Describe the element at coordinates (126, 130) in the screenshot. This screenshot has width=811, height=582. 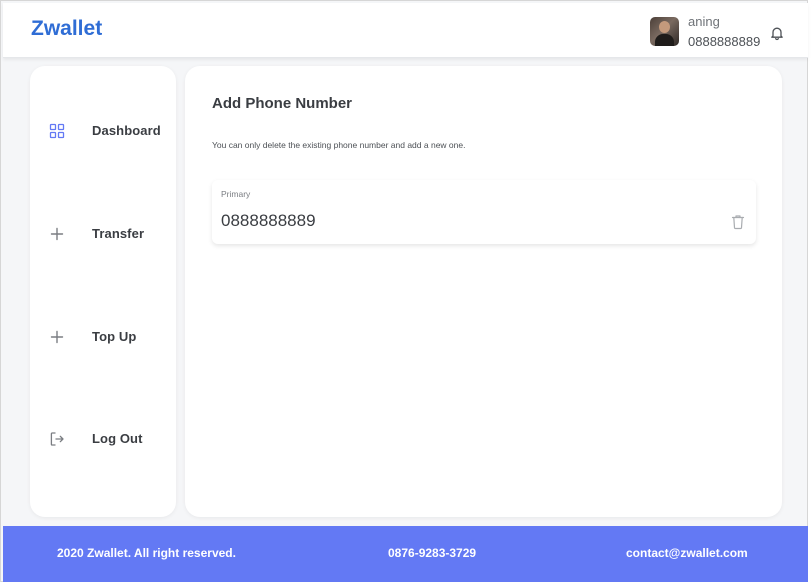
I see `sidebar-item-label: Dashboard` at that location.